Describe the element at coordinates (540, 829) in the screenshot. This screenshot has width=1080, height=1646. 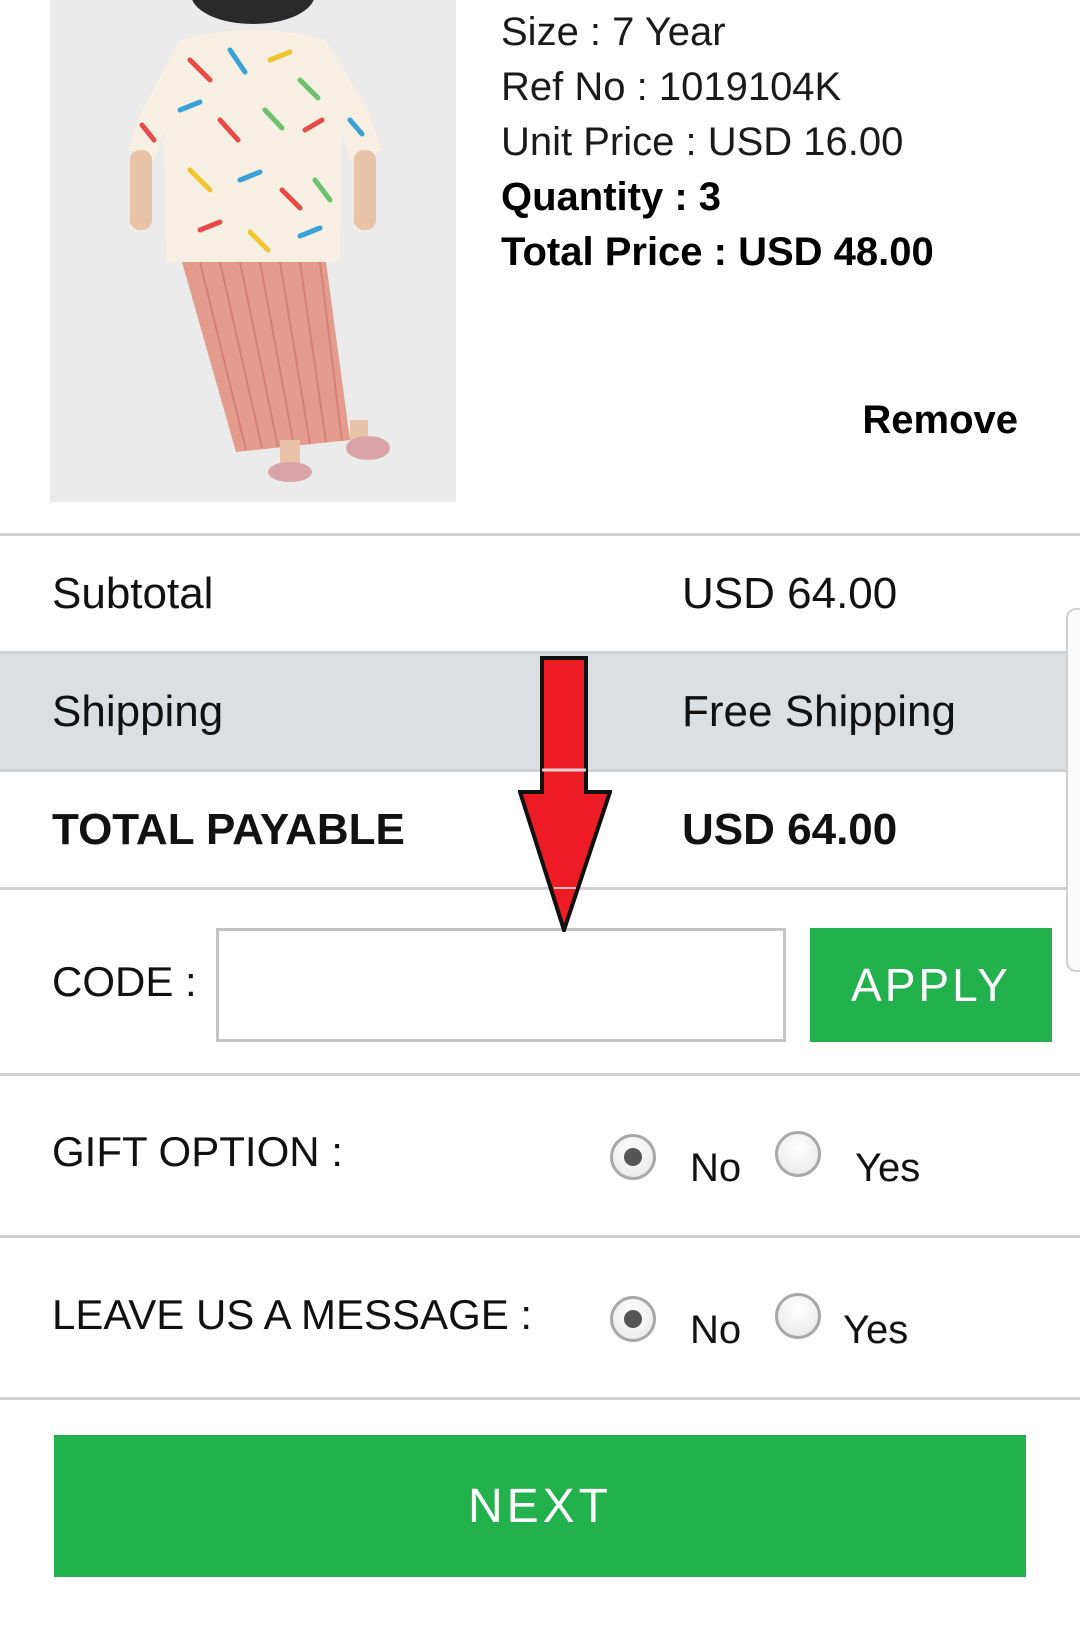
I see `total-payable-row: TOTAL PAYABLE USD 64.00` at that location.